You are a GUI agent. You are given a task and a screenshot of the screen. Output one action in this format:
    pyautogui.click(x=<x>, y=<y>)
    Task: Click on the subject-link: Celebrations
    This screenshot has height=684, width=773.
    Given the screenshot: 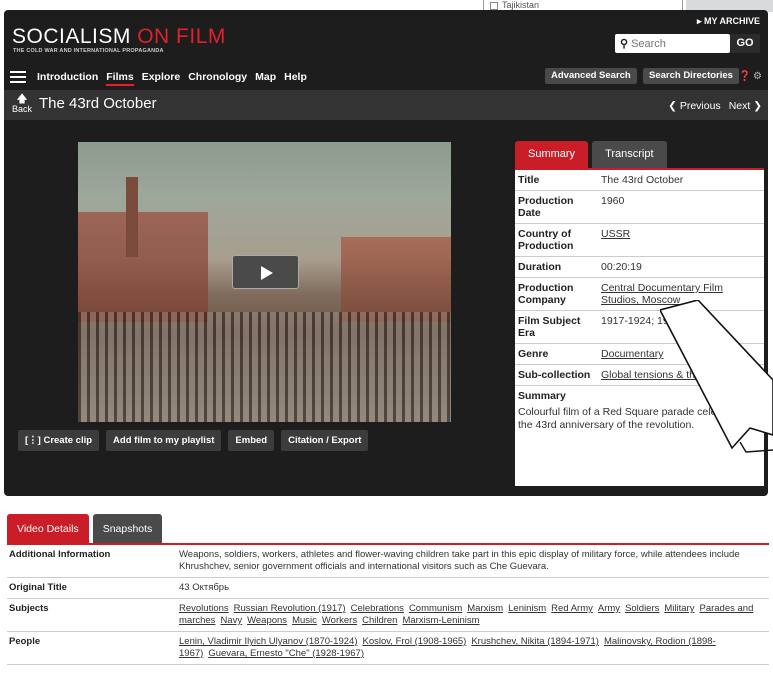 What is the action you would take?
    pyautogui.click(x=377, y=608)
    